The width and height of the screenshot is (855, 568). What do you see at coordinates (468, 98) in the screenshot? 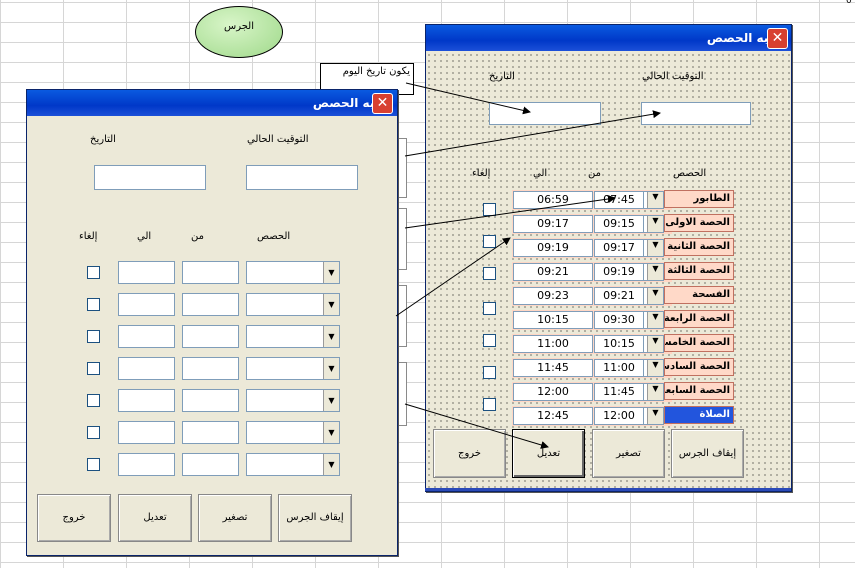
I see `arrow-to-date-field` at bounding box center [468, 98].